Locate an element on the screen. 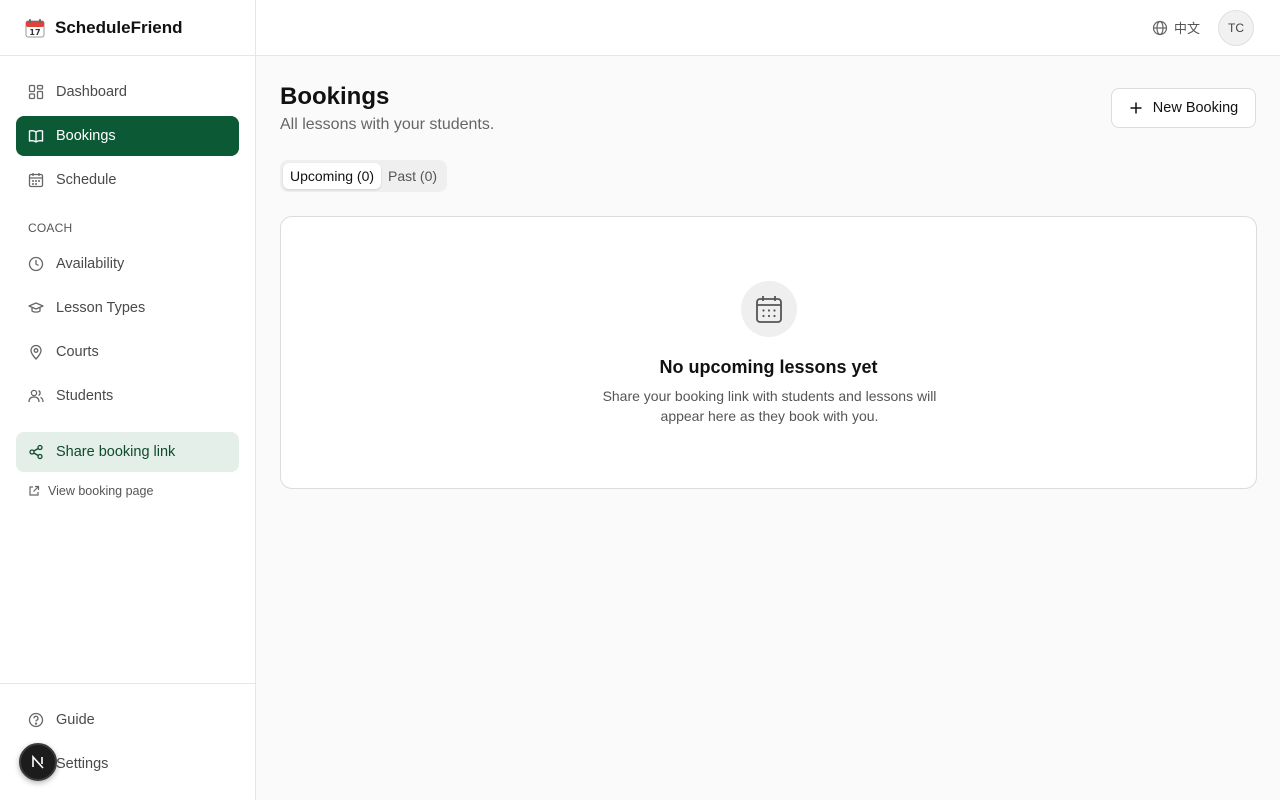 The image size is (1280, 800). globe-icon is located at coordinates (1160, 28).